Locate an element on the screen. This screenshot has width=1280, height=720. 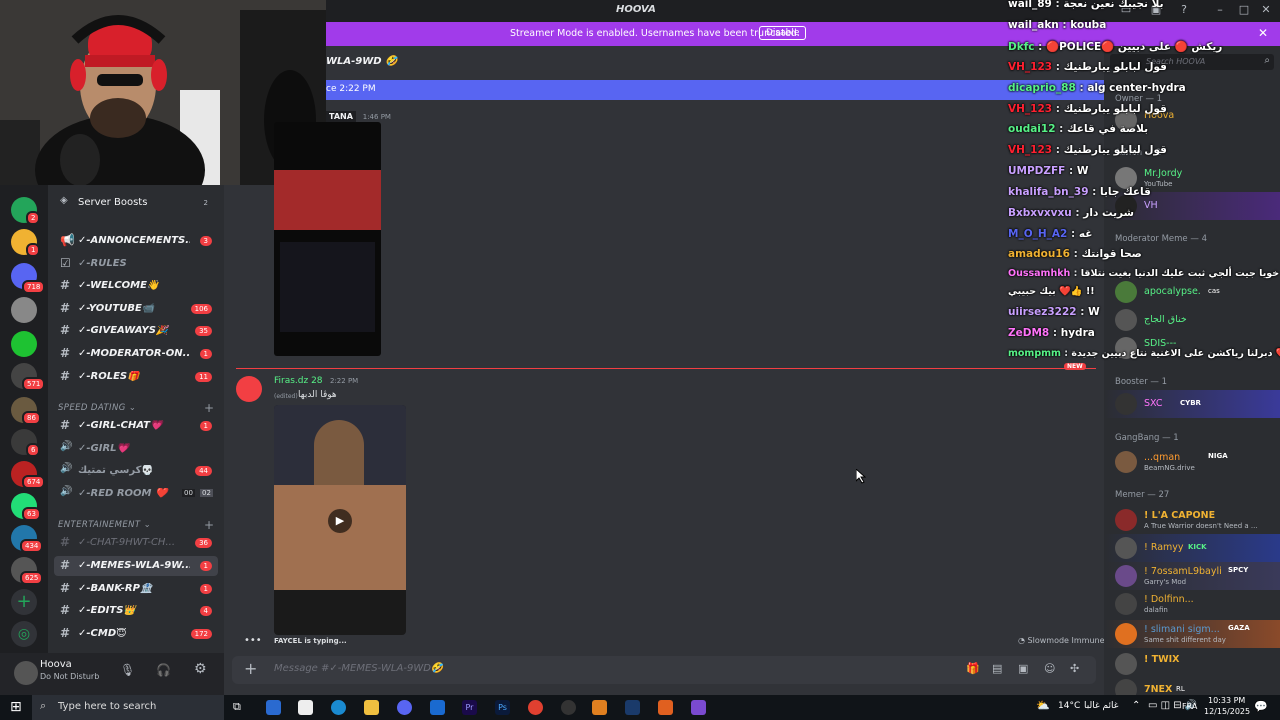
clock-time: 10:33 PM is located at coordinates (1226, 700).